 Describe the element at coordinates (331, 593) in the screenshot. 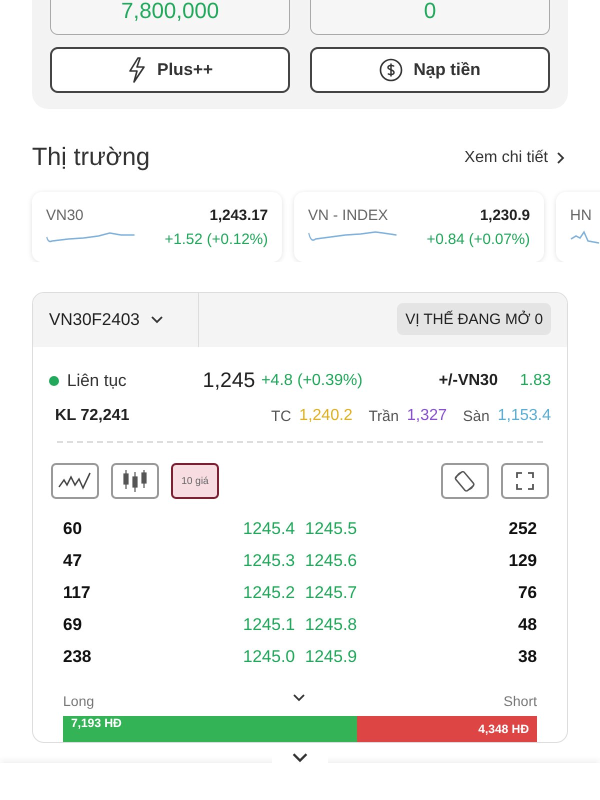

I see `ask-price: 1245.7` at that location.